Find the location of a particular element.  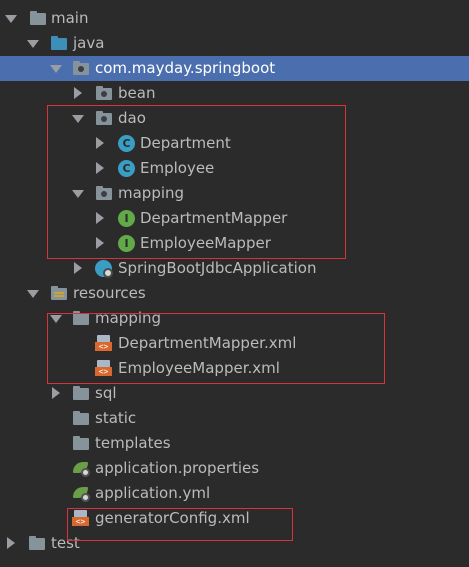

tree-item-label: application.yml is located at coordinates (153, 493).